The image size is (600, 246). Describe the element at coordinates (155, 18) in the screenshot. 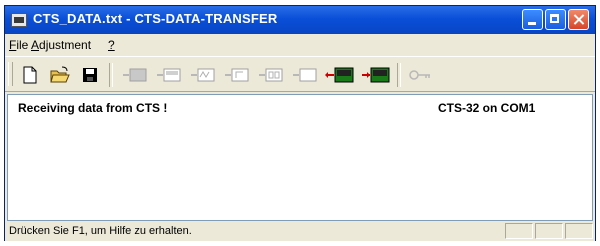

I see `window-title: CTS_DATA.txt - CTS-DATA-TRANSFER` at that location.